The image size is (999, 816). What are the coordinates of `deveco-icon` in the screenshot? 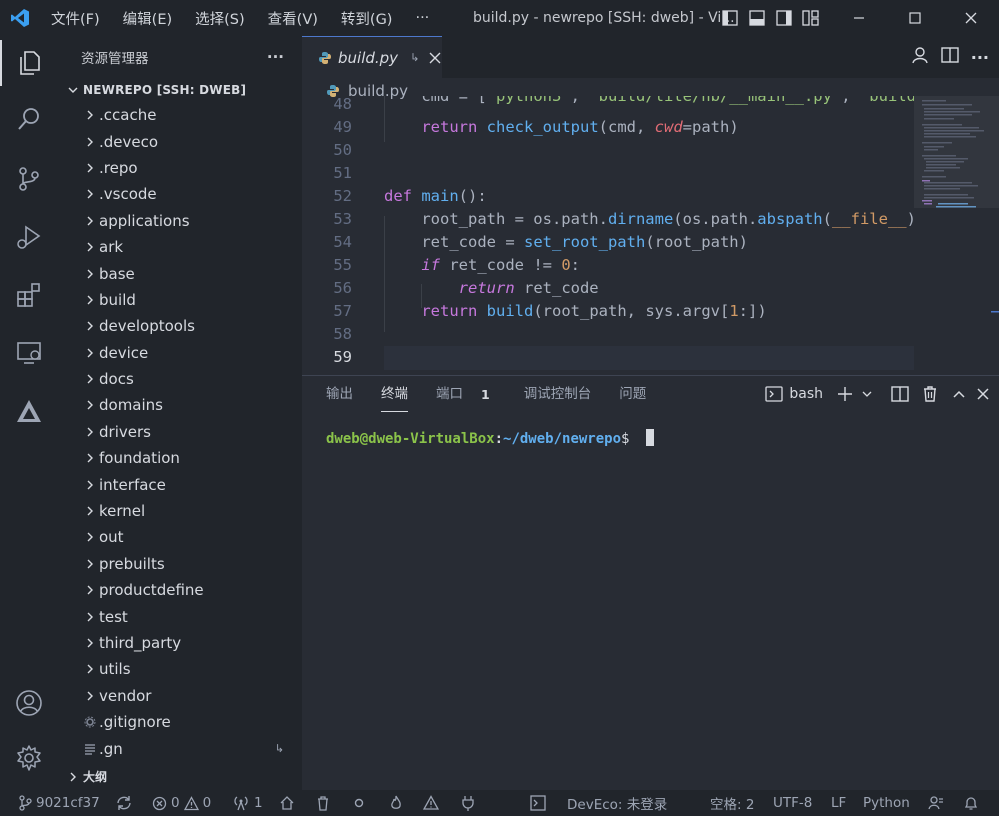 It's located at (28, 411).